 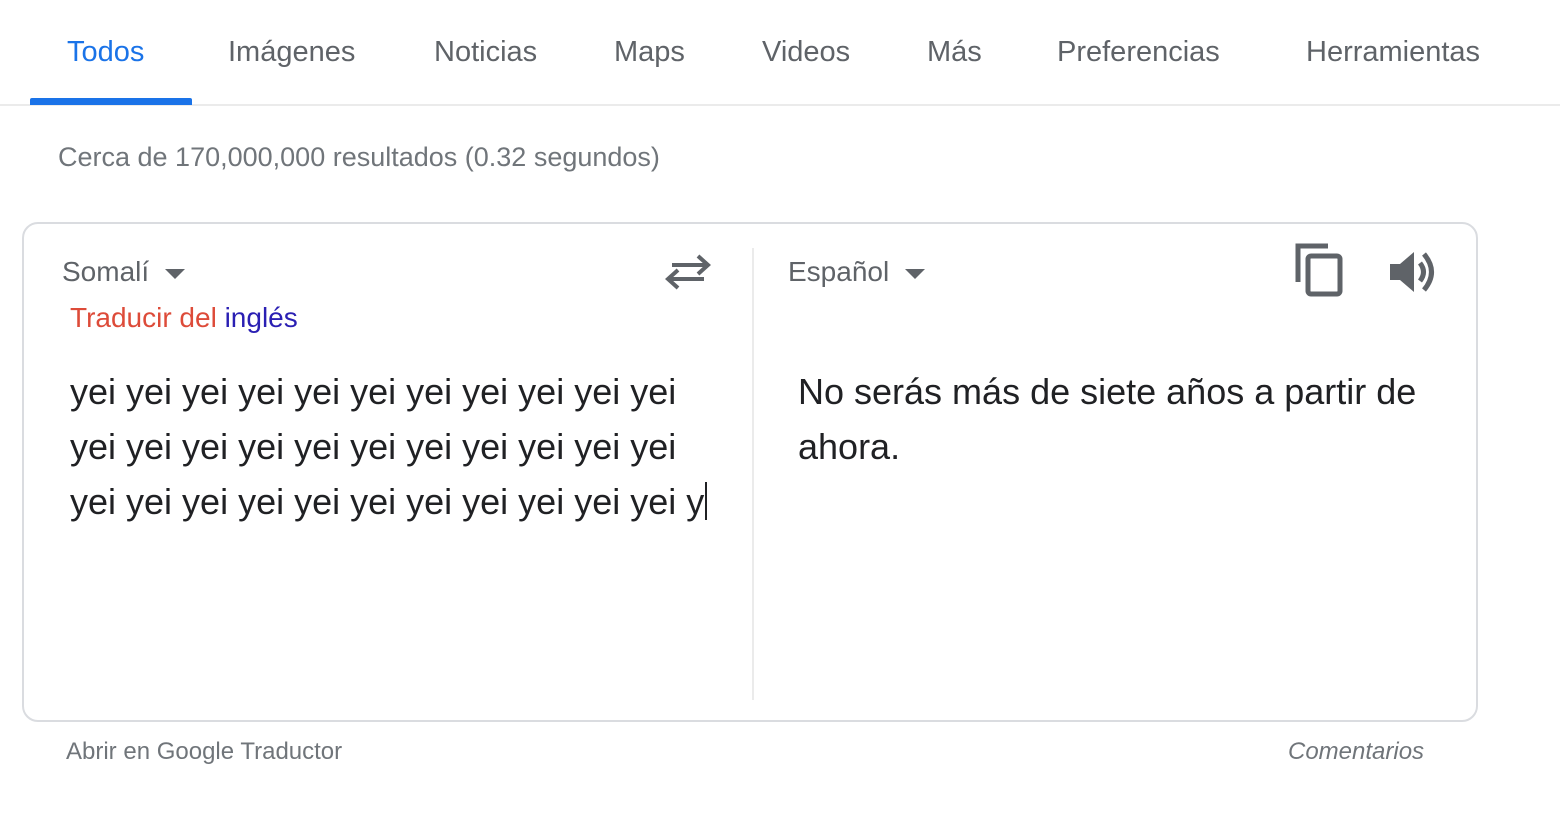 What do you see at coordinates (706, 501) in the screenshot?
I see `text-cursor` at bounding box center [706, 501].